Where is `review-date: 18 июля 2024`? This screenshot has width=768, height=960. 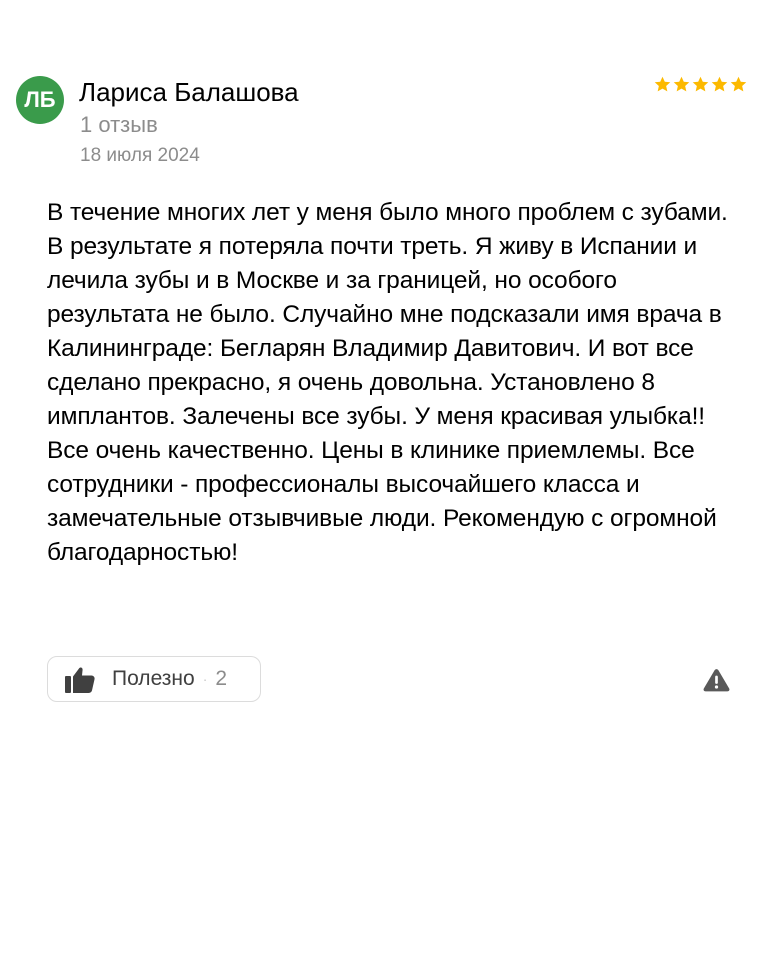
review-date: 18 июля 2024 is located at coordinates (140, 155).